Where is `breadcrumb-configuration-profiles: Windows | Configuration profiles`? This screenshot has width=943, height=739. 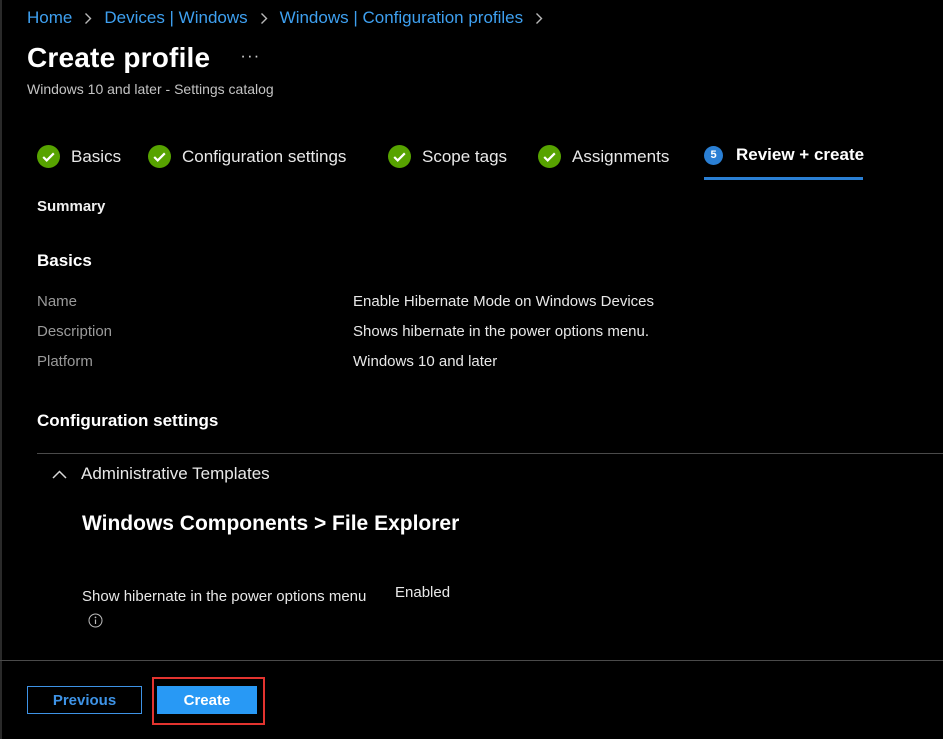 breadcrumb-configuration-profiles: Windows | Configuration profiles is located at coordinates (401, 18).